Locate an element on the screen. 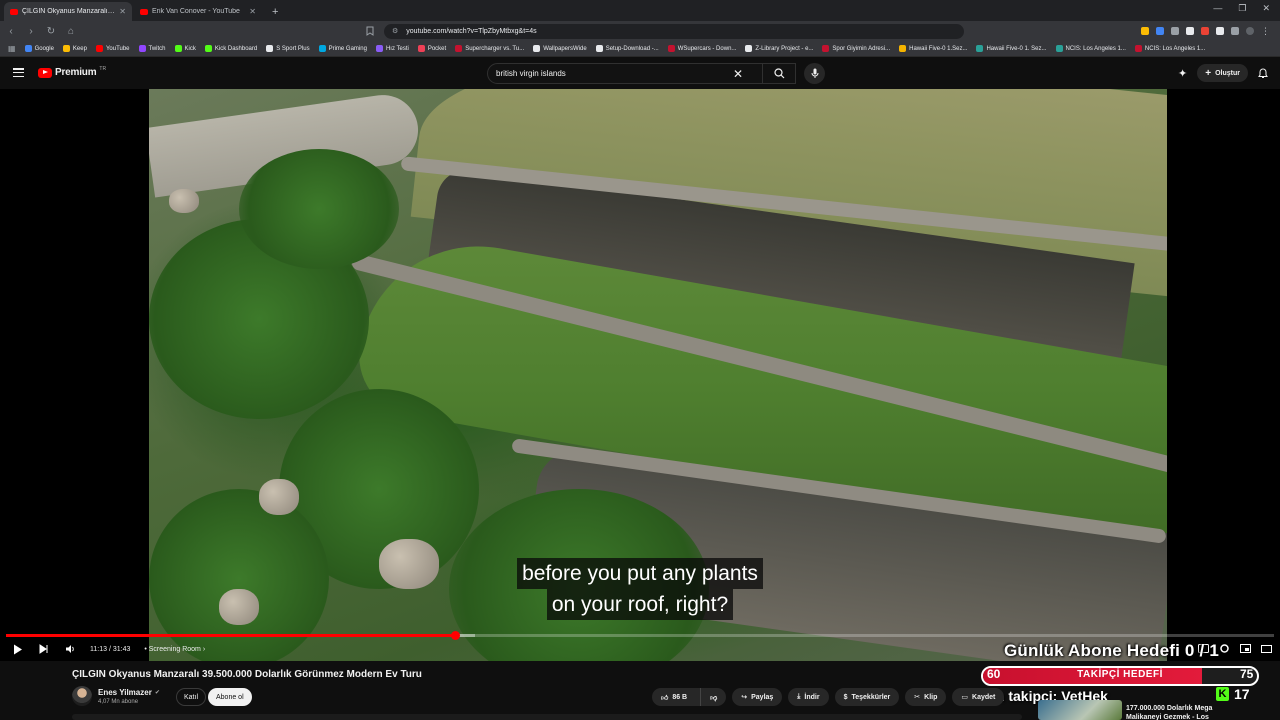 The width and height of the screenshot is (1280, 720). kick-logo-icon: K is located at coordinates (1222, 694).